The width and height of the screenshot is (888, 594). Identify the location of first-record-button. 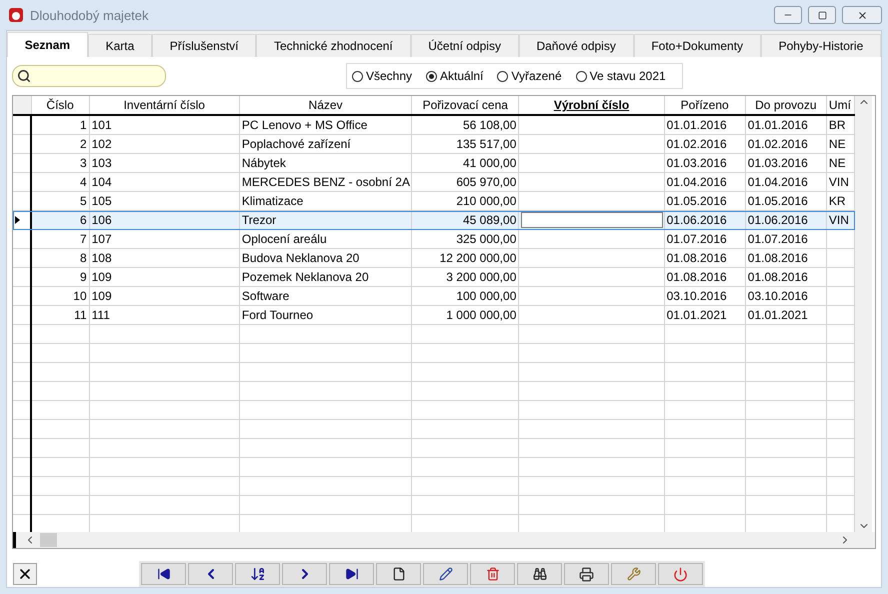
(163, 574).